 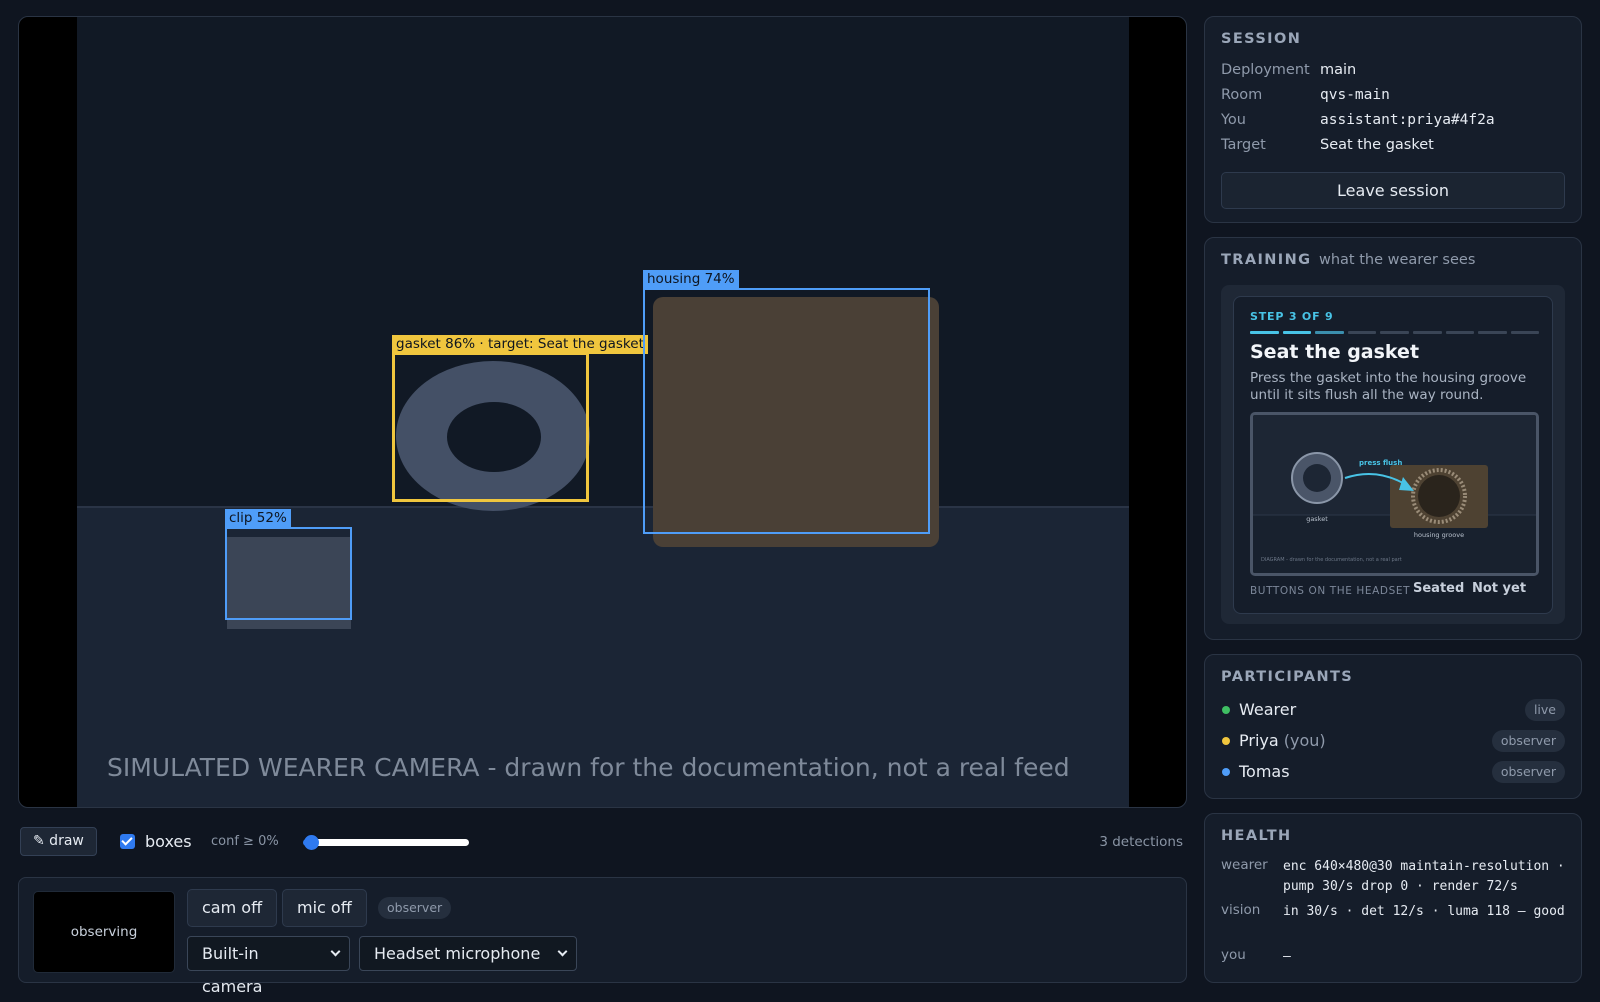 What do you see at coordinates (520, 344) in the screenshot?
I see `detection-label-gasket: gasket 86% · target: Seat the gasket` at bounding box center [520, 344].